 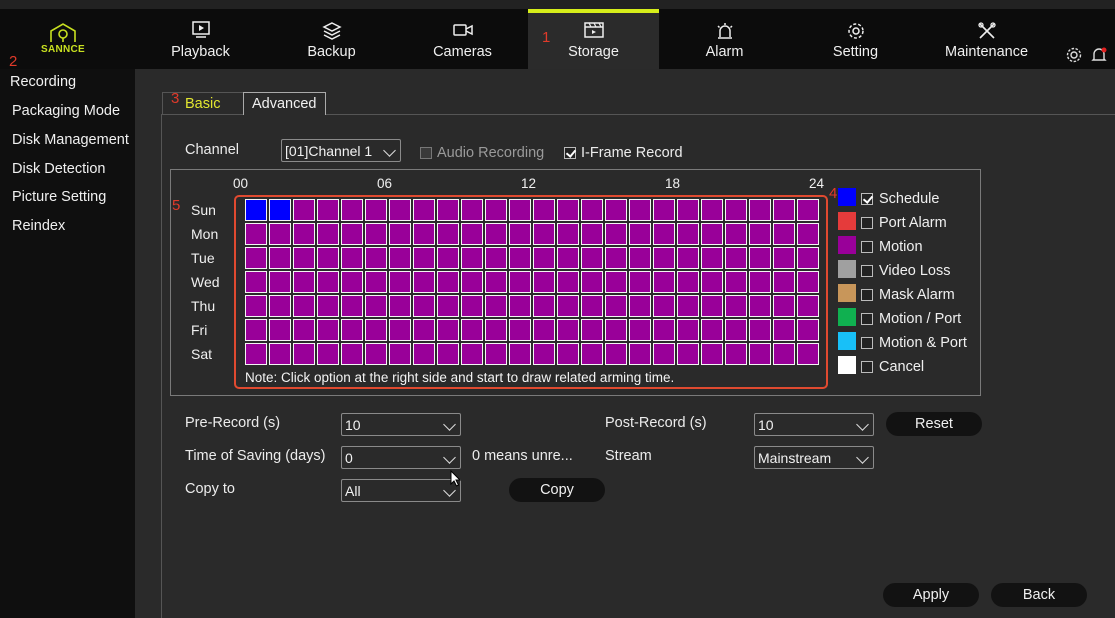 I want to click on channel-select: [01]Channel 1, so click(x=341, y=150).